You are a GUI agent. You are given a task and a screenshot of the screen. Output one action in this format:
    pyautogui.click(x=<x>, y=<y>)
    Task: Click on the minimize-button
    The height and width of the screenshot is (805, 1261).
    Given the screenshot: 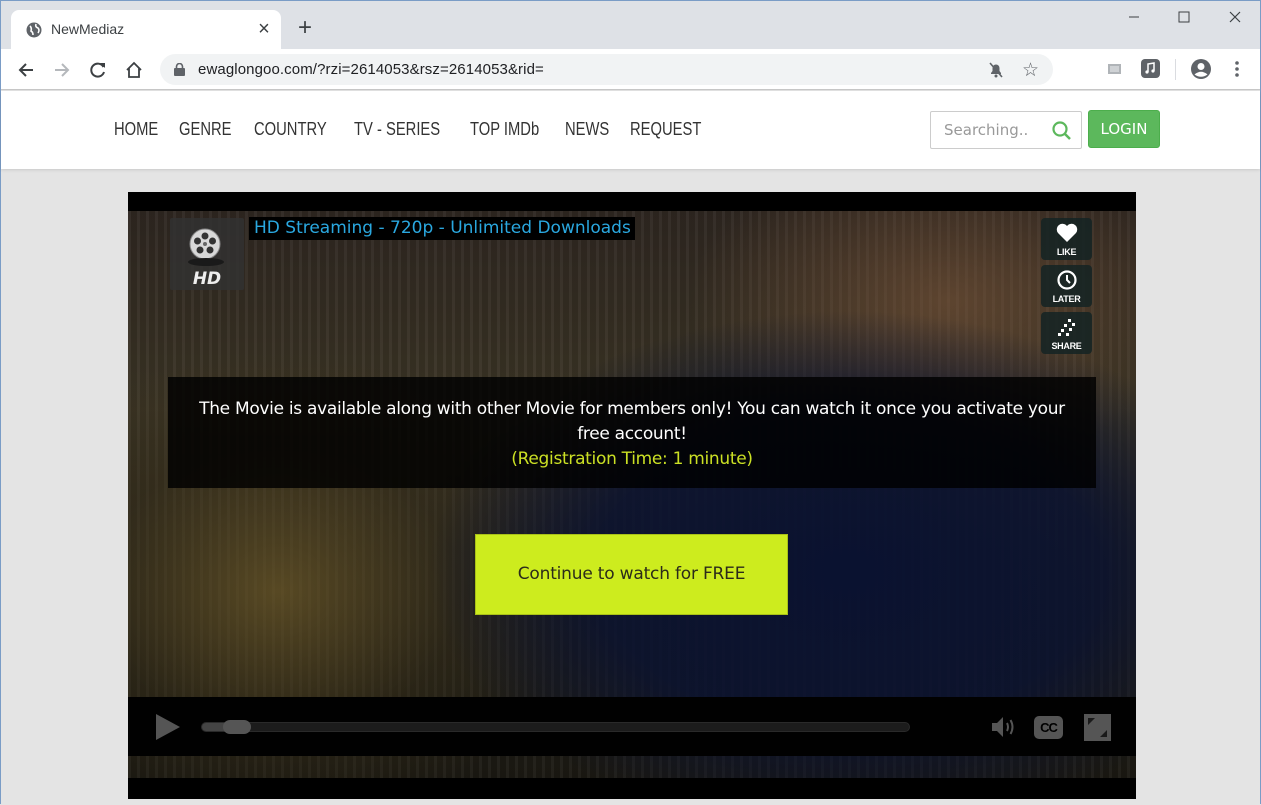 What is the action you would take?
    pyautogui.click(x=1134, y=20)
    